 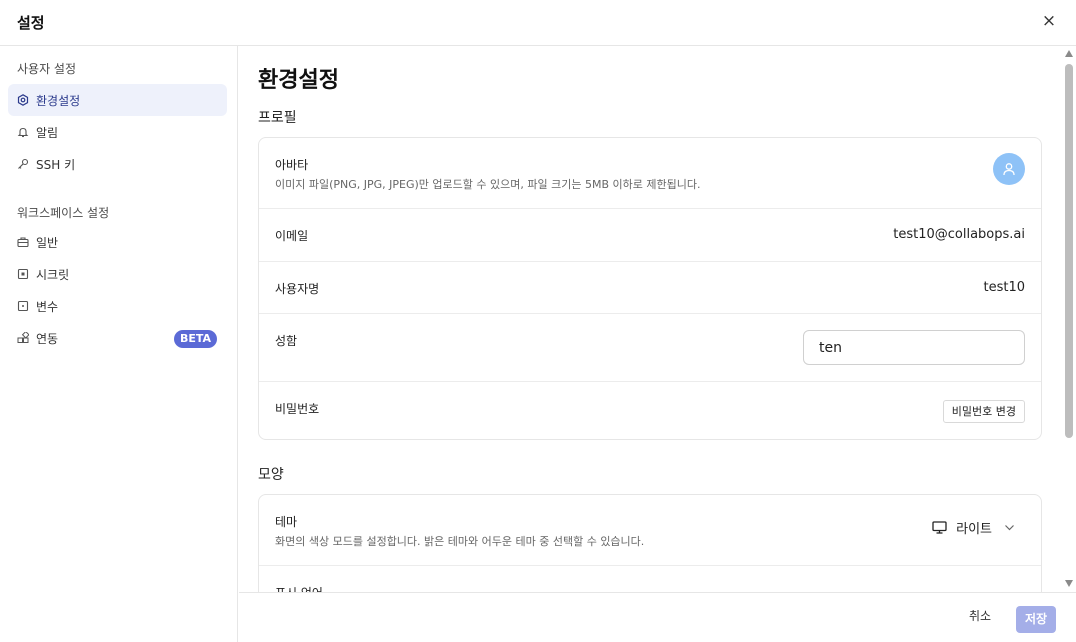 What do you see at coordinates (117, 338) in the screenshot?
I see `sidebar-item-integrations: 연동 BETA` at bounding box center [117, 338].